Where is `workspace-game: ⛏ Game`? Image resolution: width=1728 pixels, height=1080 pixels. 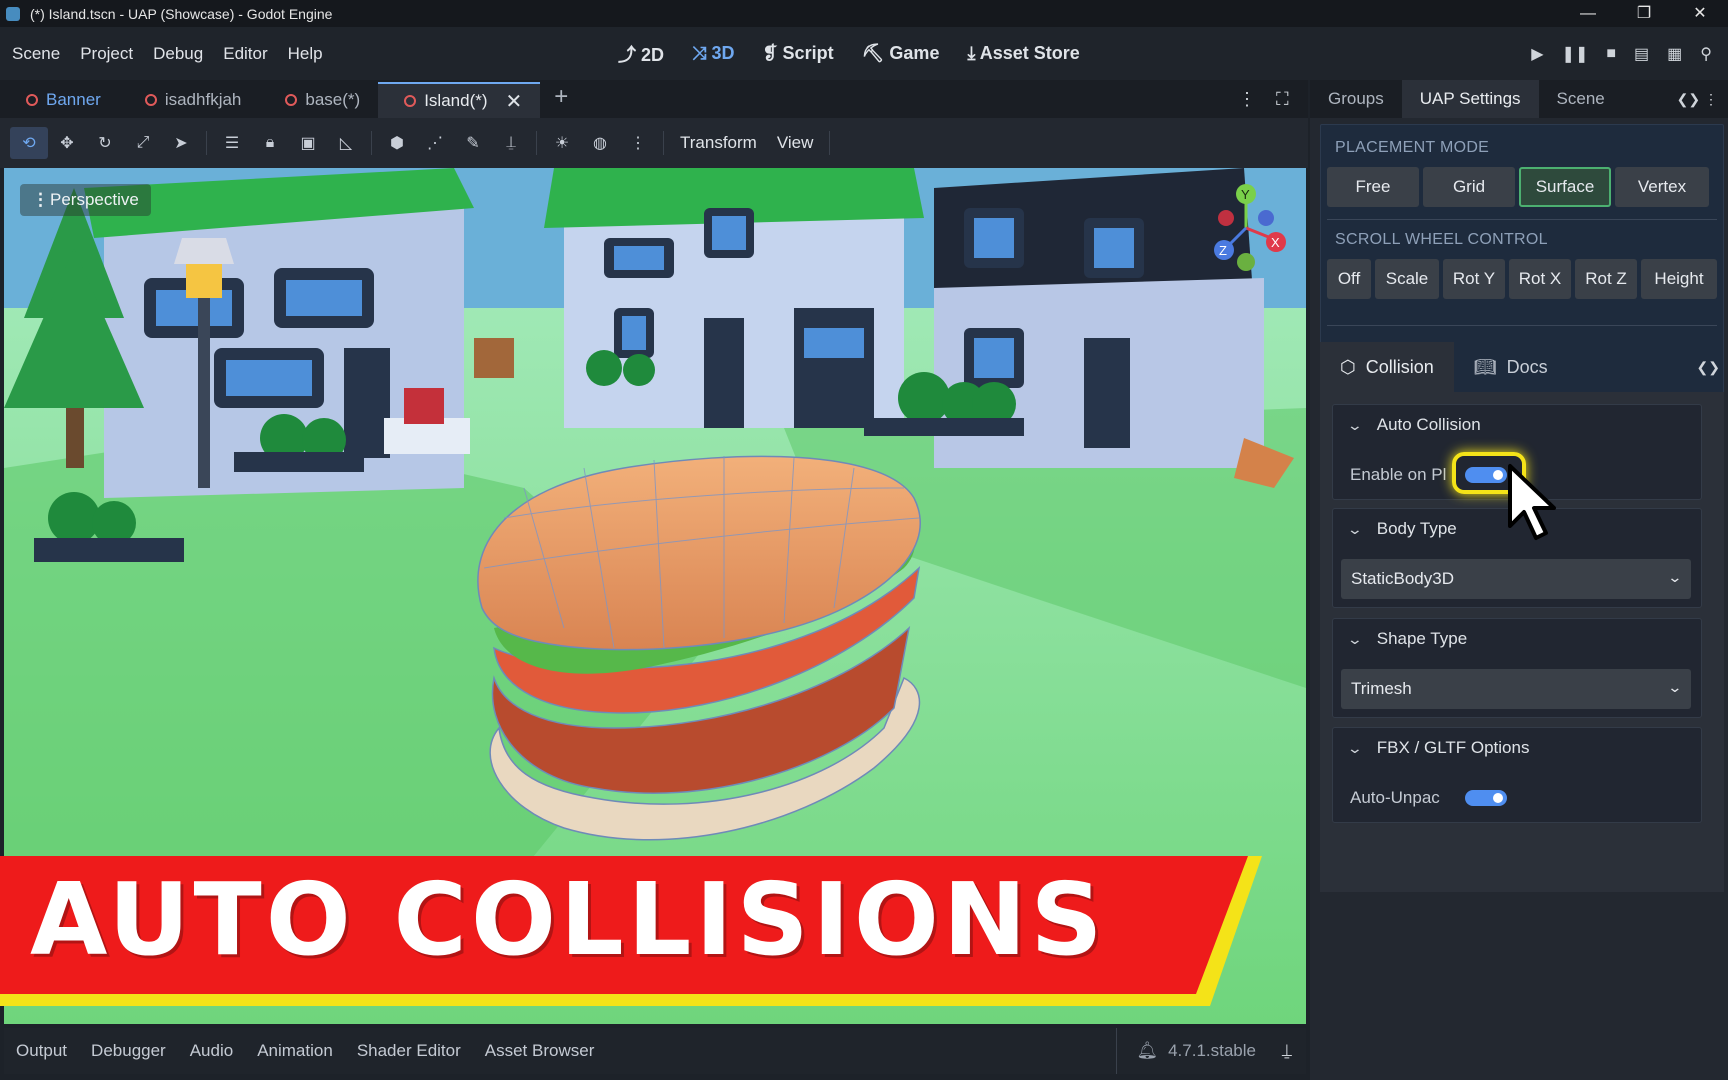 workspace-game: ⛏ Game is located at coordinates (901, 53).